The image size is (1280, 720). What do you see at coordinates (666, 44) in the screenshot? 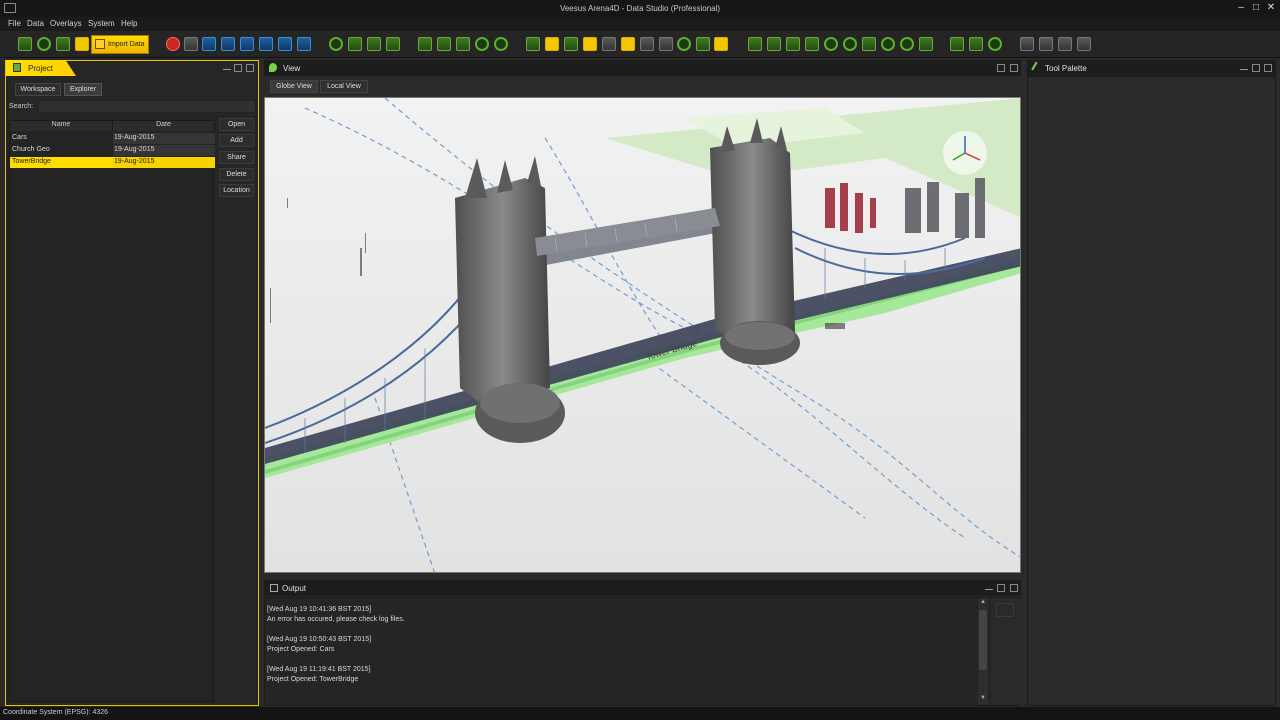
I see `help-icon` at bounding box center [666, 44].